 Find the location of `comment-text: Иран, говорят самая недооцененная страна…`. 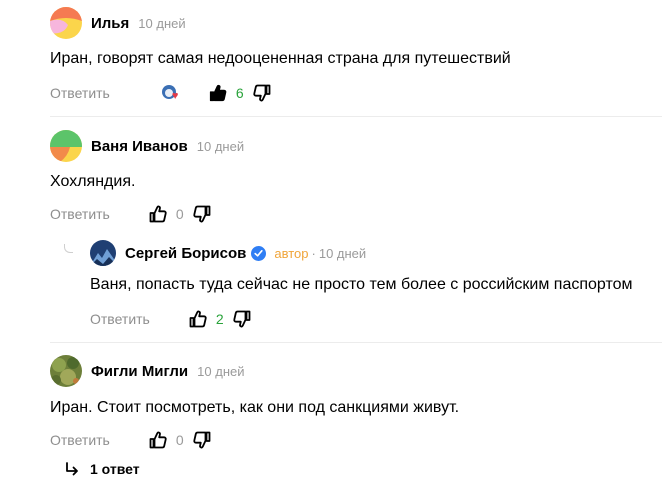

comment-text: Иран, говорят самая недооцененная страна… is located at coordinates (280, 58).